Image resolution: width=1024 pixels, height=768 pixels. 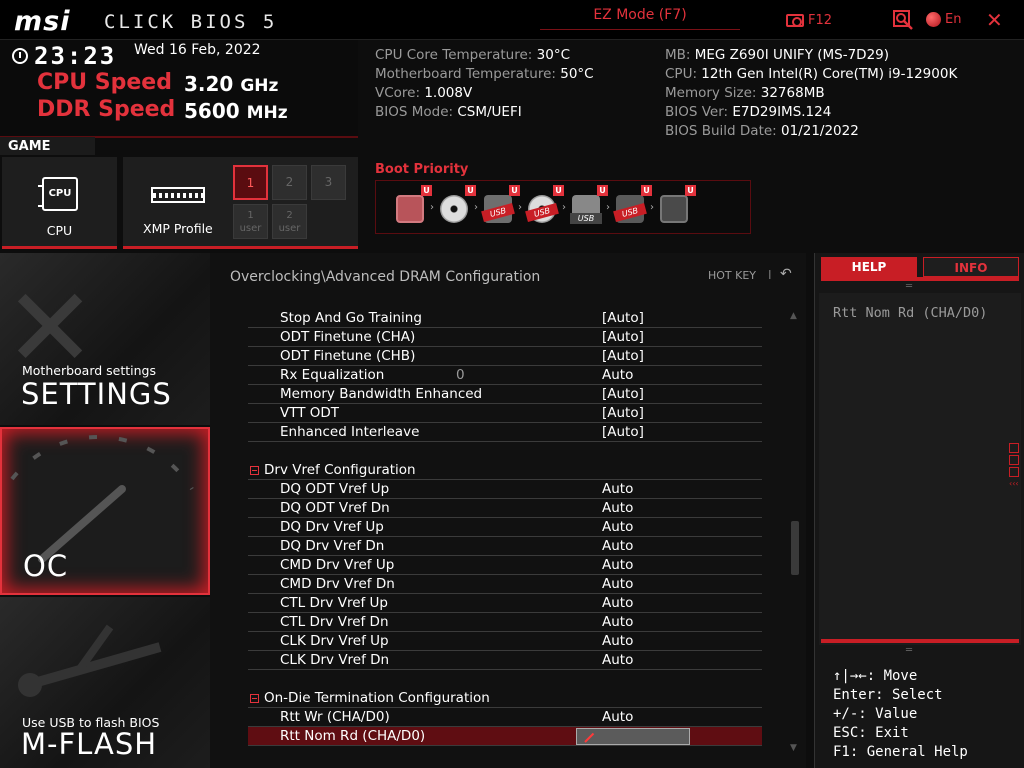 I want to click on top-bar: msi CLICK BIOS 5 EZ Mode (F7) F12 En ✕, so click(x=512, y=20).